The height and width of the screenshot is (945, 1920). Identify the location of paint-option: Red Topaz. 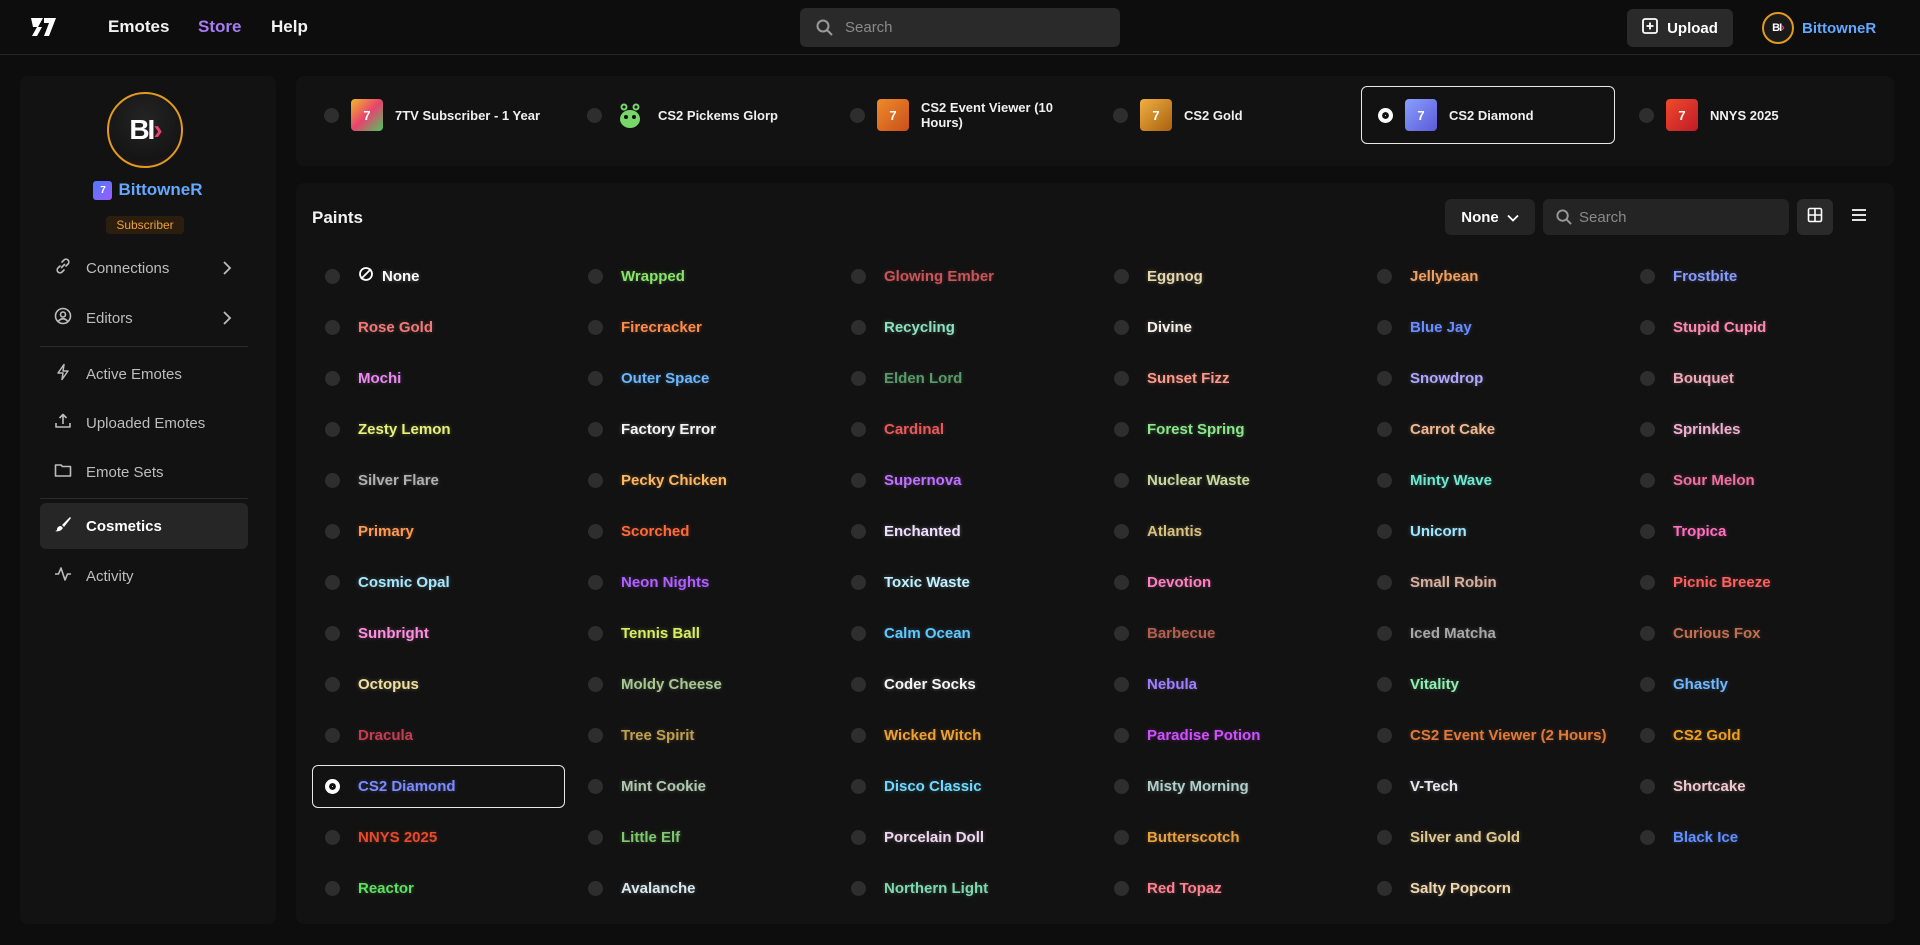
(1227, 888).